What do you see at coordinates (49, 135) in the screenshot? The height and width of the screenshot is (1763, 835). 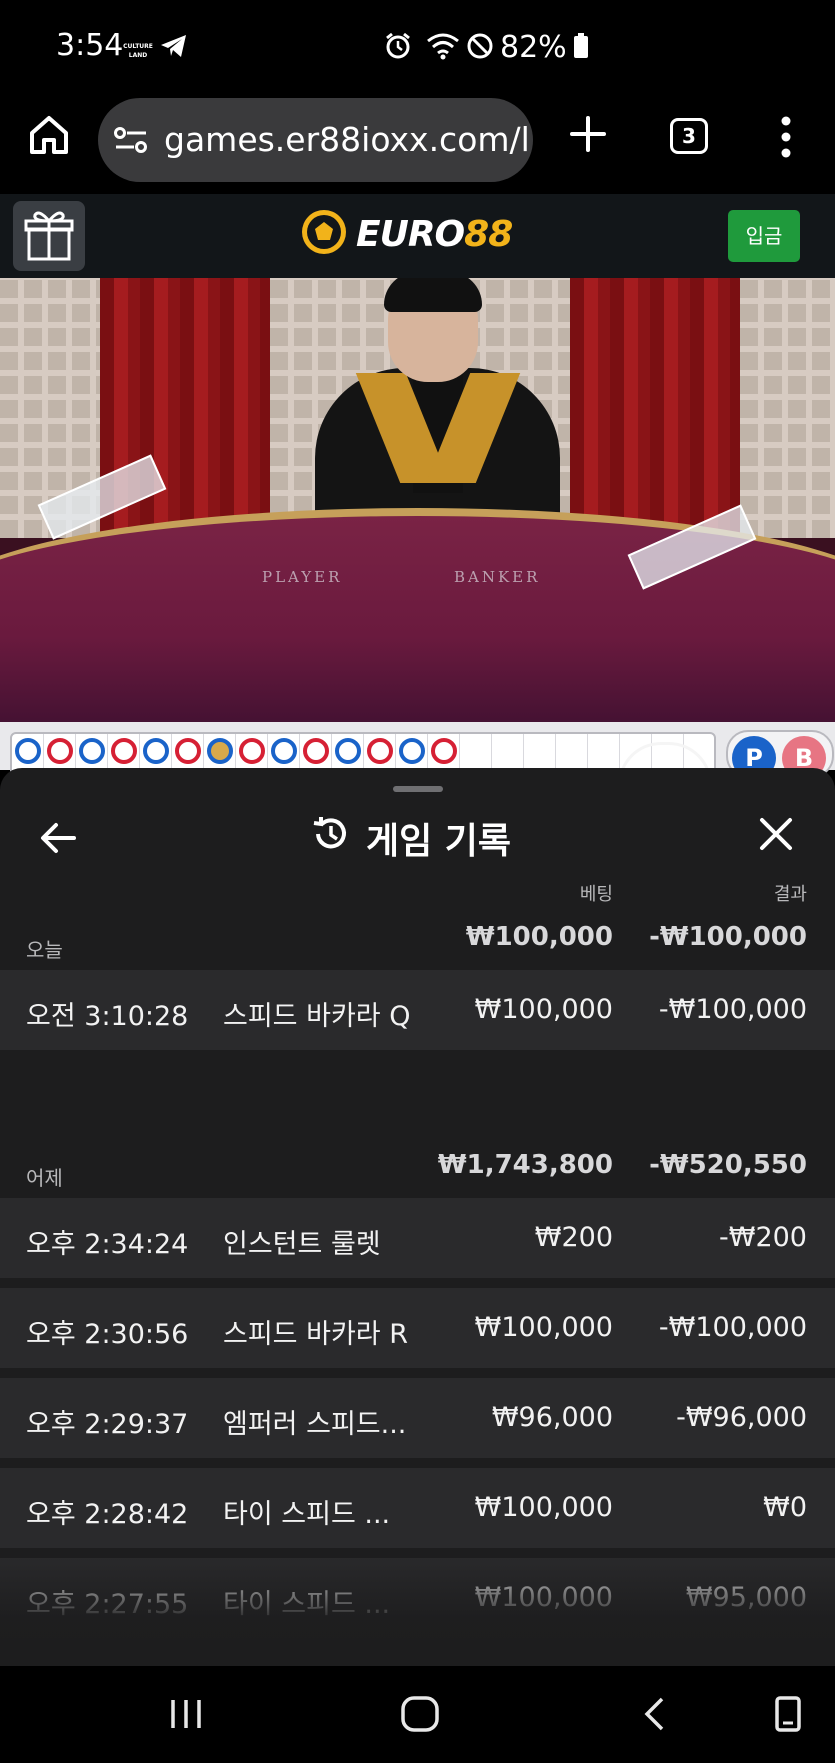 I see `home-icon` at bounding box center [49, 135].